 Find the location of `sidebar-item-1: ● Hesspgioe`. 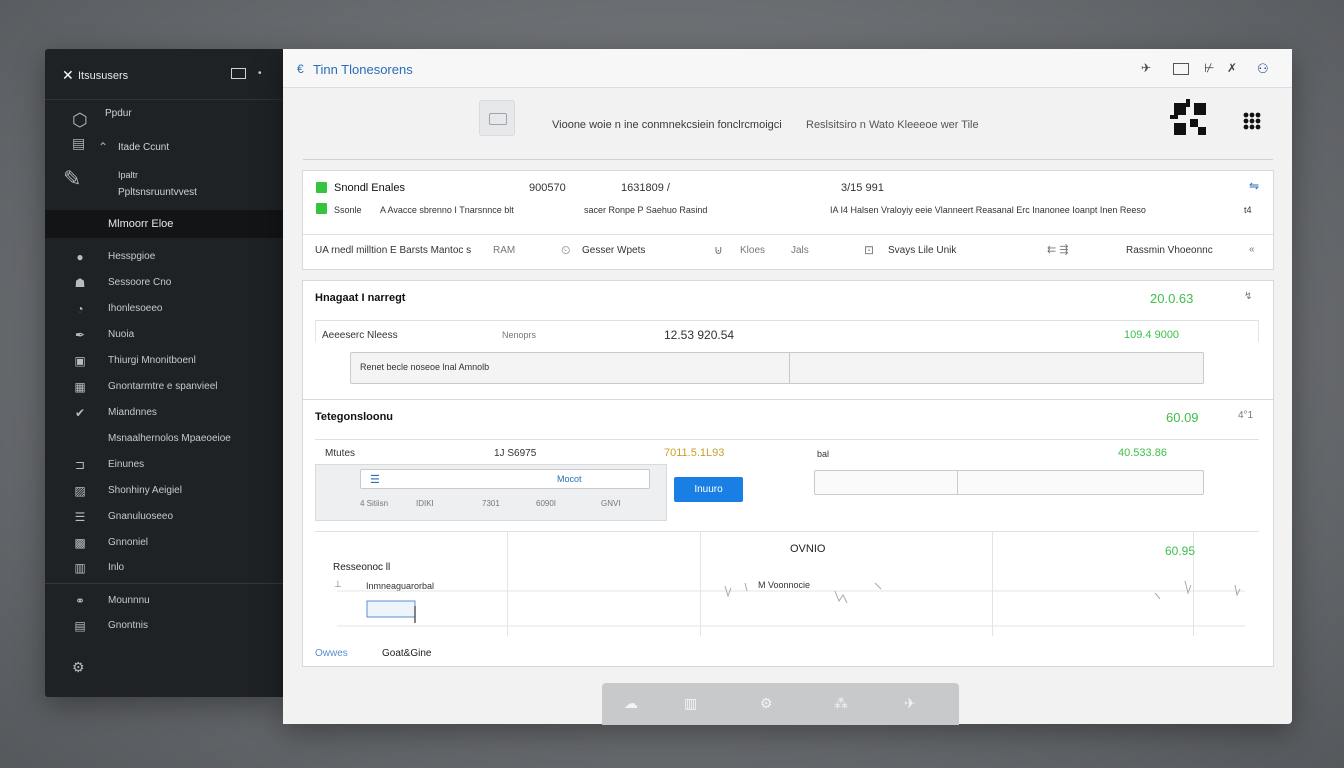

sidebar-item-1: ● Hesspgioe is located at coordinates (164, 258).